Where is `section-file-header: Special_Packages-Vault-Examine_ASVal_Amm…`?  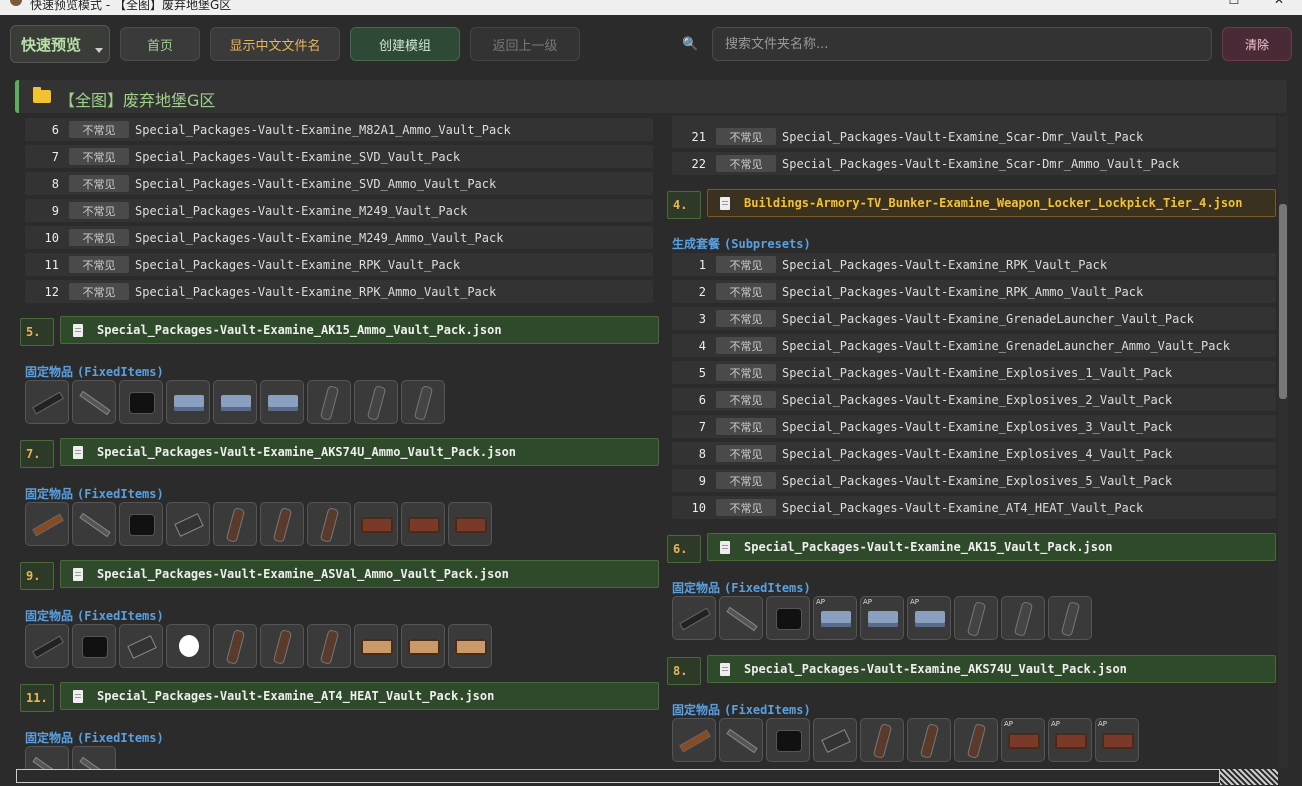 section-file-header: Special_Packages-Vault-Examine_ASVal_Amm… is located at coordinates (359, 574).